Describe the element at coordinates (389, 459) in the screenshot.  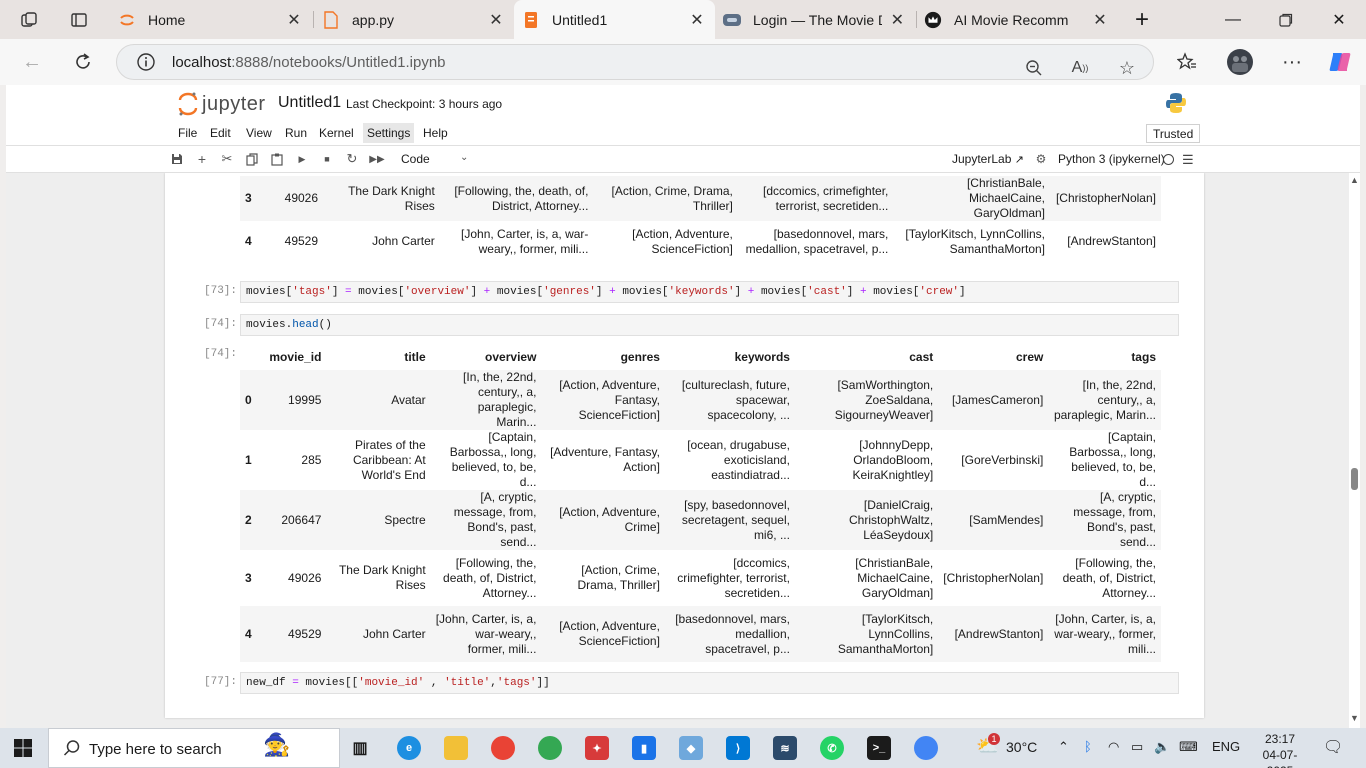
I see `table-cell-title: Pirates of the Caribbean: At World's End` at that location.